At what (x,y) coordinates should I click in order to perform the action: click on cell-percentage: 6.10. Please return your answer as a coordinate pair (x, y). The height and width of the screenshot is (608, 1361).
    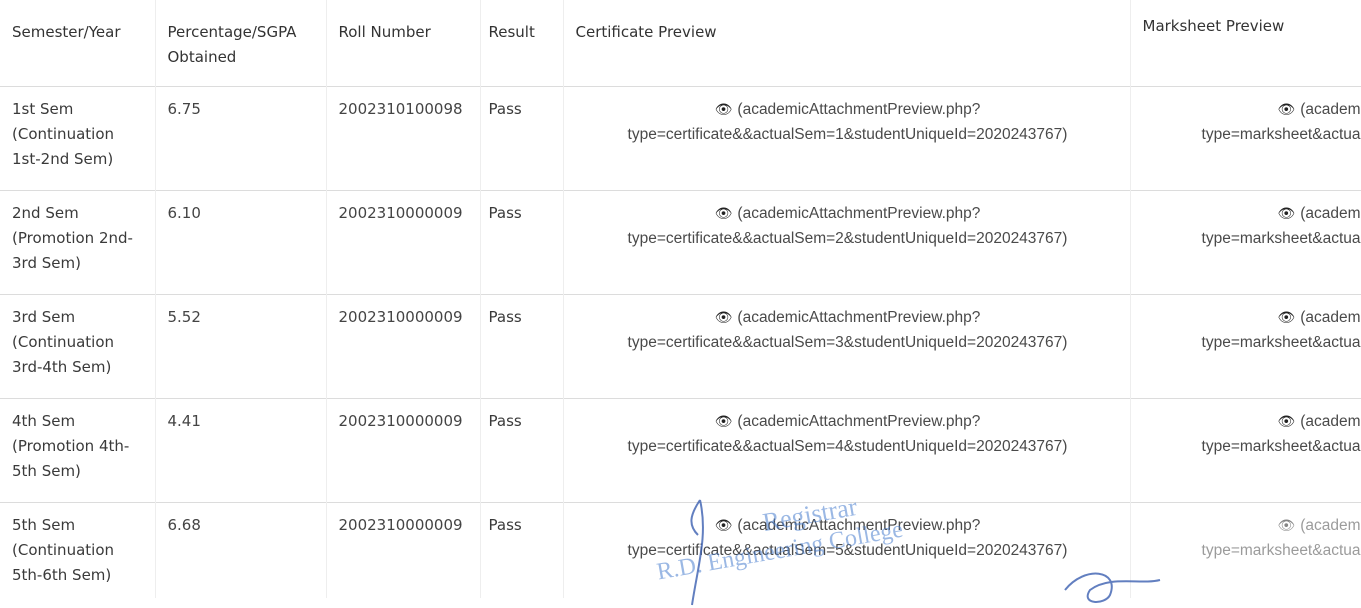
    Looking at the image, I should click on (241, 241).